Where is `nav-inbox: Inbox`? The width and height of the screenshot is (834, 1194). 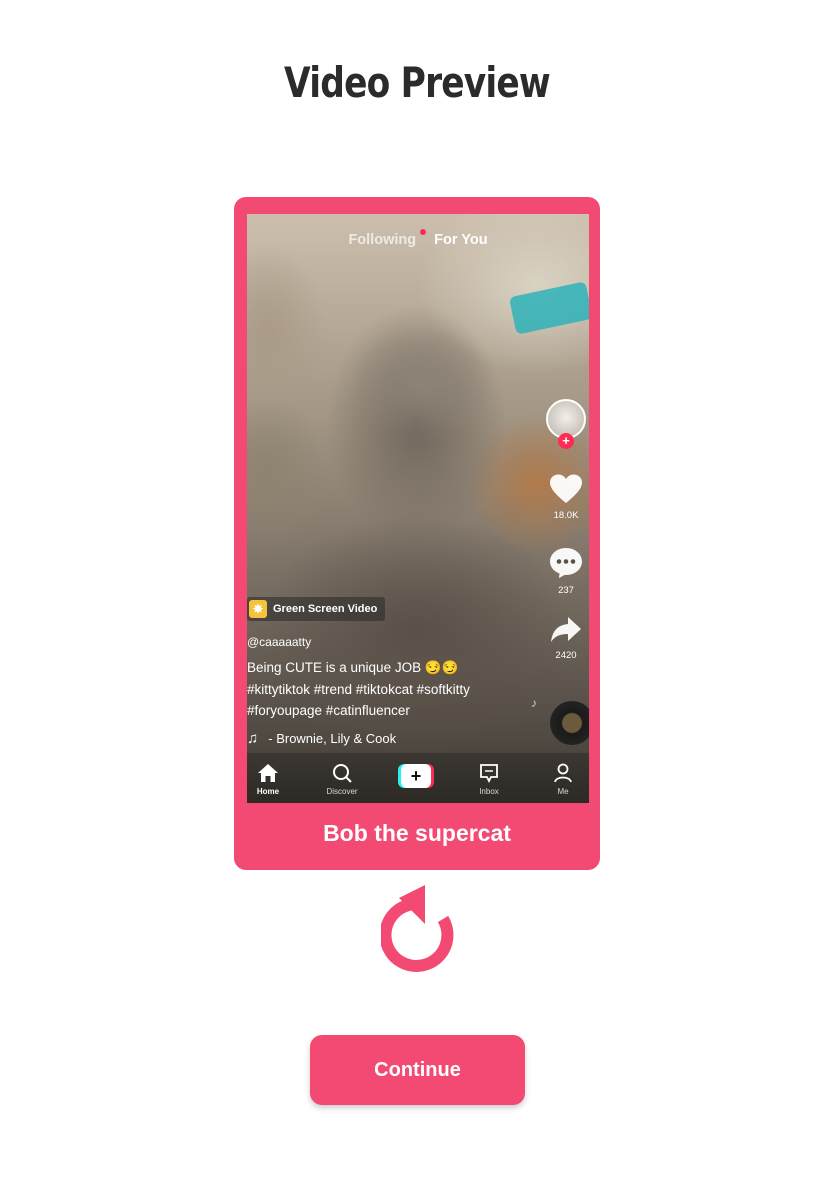 nav-inbox: Inbox is located at coordinates (489, 779).